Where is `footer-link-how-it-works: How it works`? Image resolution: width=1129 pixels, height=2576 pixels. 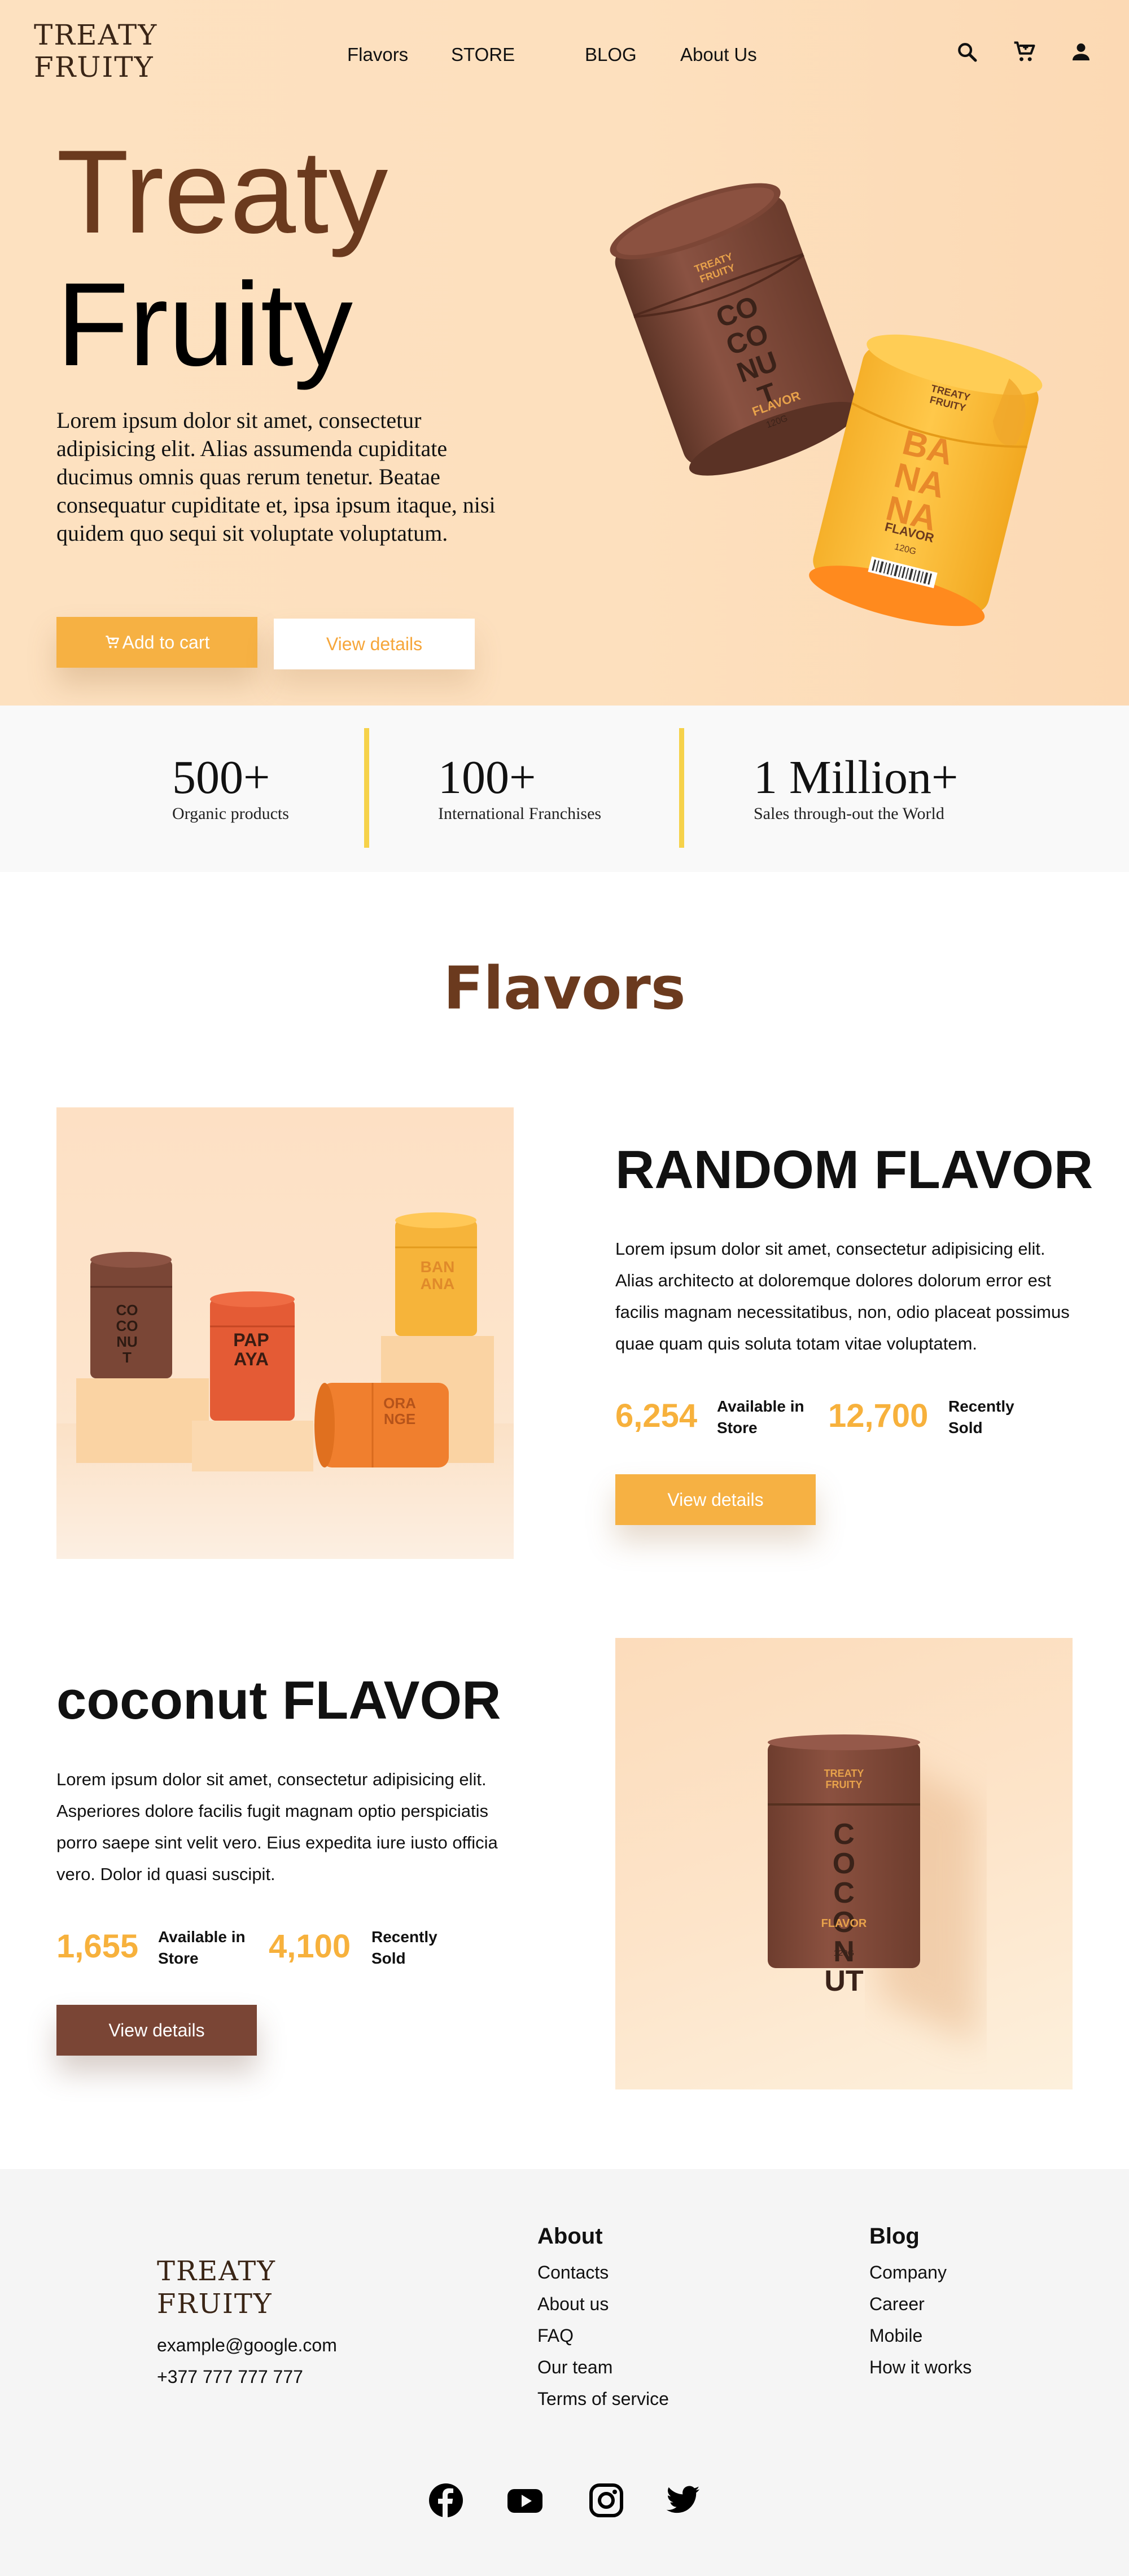
footer-link-how-it-works: How it works is located at coordinates (920, 2367).